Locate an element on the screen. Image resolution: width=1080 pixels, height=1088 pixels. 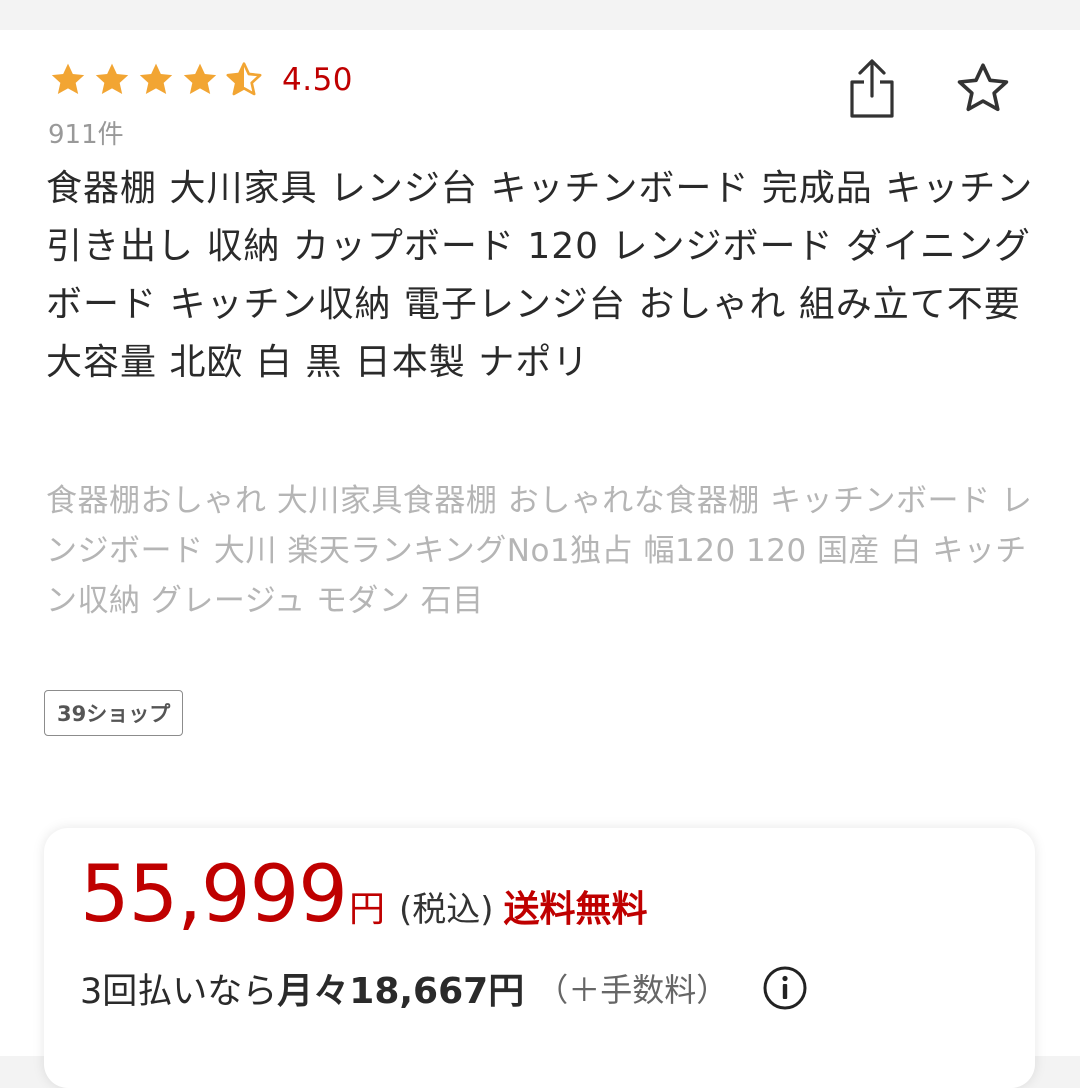
share-icon is located at coordinates (872, 88).